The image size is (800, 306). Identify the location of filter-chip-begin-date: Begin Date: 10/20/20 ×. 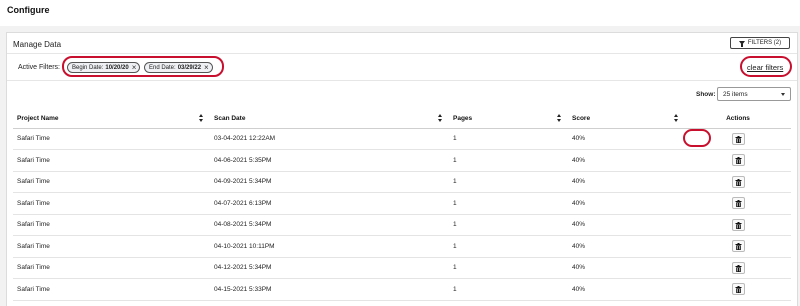
(104, 67).